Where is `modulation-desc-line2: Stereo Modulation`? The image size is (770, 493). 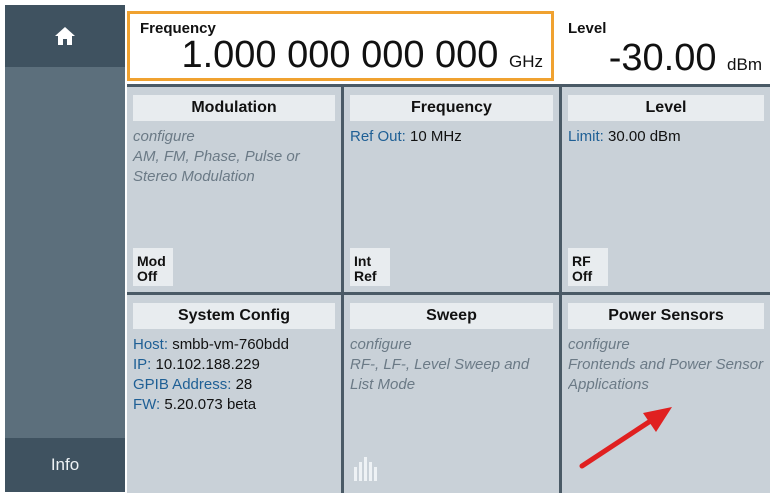
modulation-desc-line2: Stereo Modulation is located at coordinates (194, 176).